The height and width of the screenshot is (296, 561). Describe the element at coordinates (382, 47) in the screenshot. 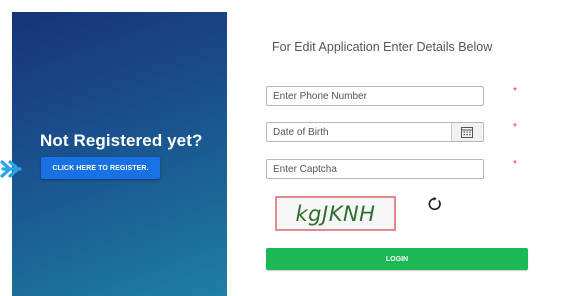

I see `form-heading: For Edit Application Enter Details Below` at that location.